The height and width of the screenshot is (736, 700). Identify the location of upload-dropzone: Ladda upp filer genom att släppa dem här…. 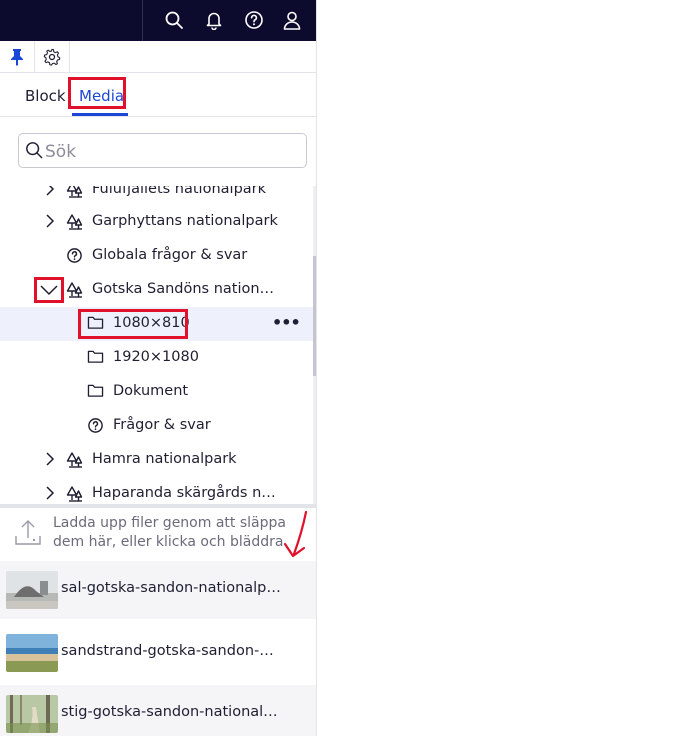
(158, 534).